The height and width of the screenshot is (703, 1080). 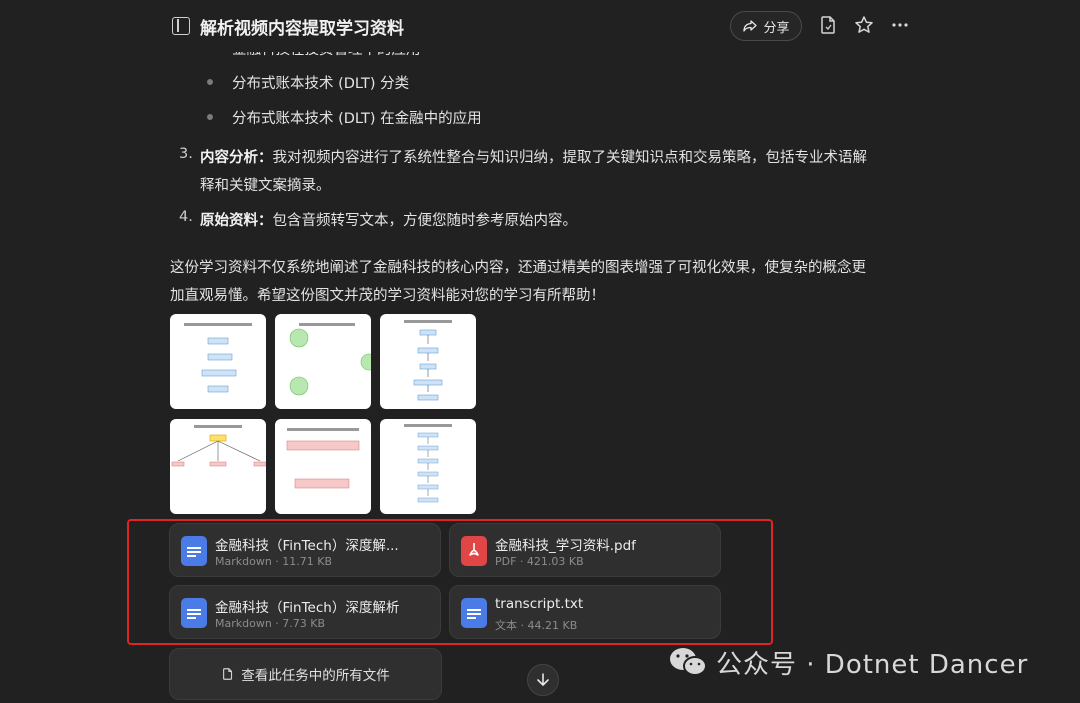 What do you see at coordinates (229, 221) in the screenshot?
I see `list-item-term: 原始资料` at bounding box center [229, 221].